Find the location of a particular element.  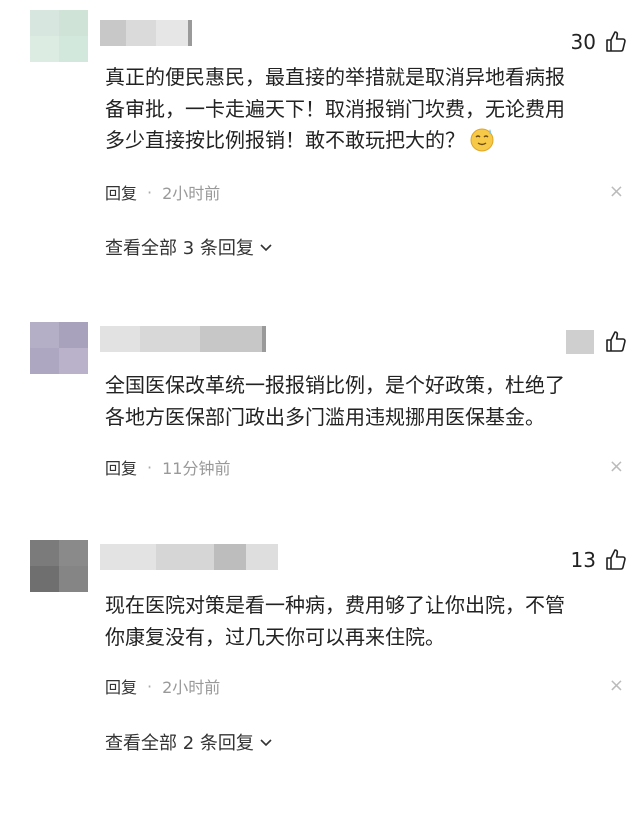

sweat-smile-emoji-icon is located at coordinates (482, 140).